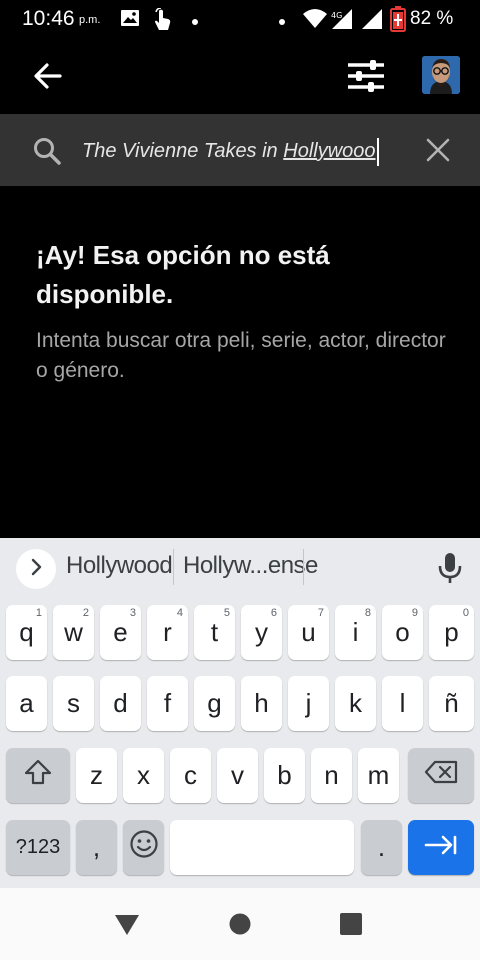  Describe the element at coordinates (96, 847) in the screenshot. I see `comma-key: ,` at that location.